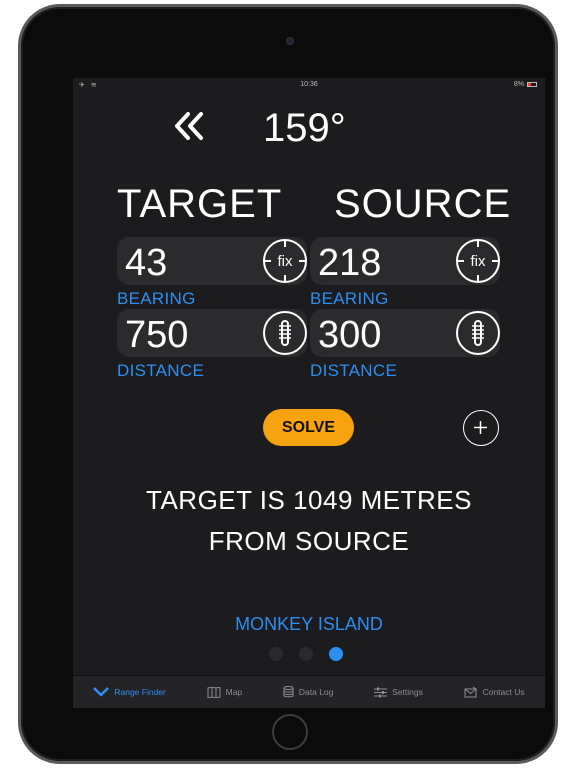 The height and width of the screenshot is (768, 576). What do you see at coordinates (189, 126) in the screenshot?
I see `double-chevron-left-icon` at bounding box center [189, 126].